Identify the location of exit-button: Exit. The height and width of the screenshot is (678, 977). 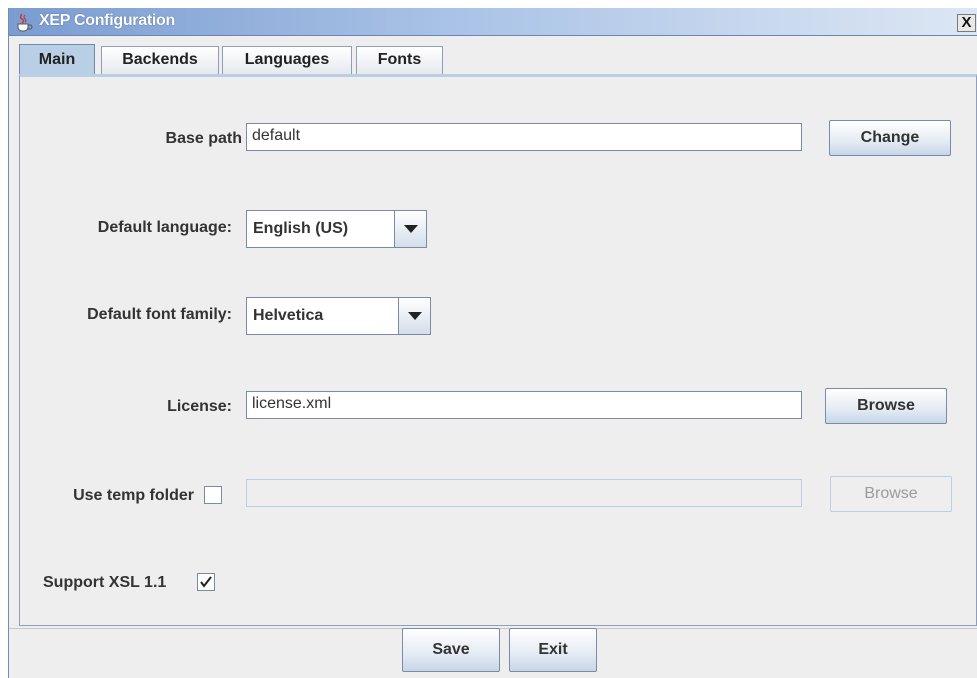
(553, 650).